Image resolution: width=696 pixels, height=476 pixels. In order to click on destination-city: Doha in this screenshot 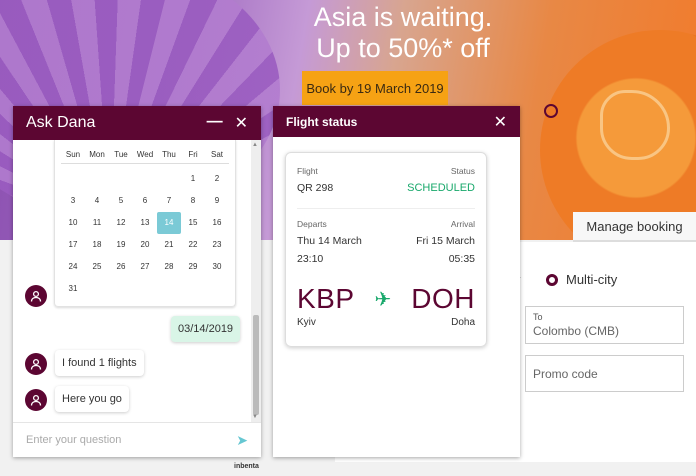, I will do `click(463, 322)`.